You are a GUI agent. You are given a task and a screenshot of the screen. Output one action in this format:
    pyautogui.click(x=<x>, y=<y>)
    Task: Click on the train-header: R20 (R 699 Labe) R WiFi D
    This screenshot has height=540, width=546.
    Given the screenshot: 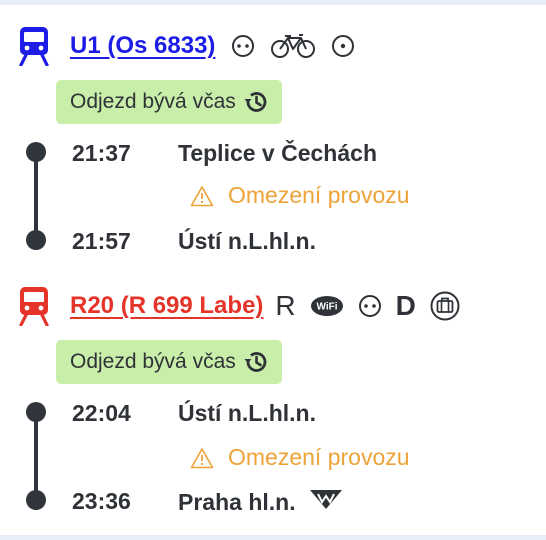 What is the action you would take?
    pyautogui.click(x=239, y=306)
    